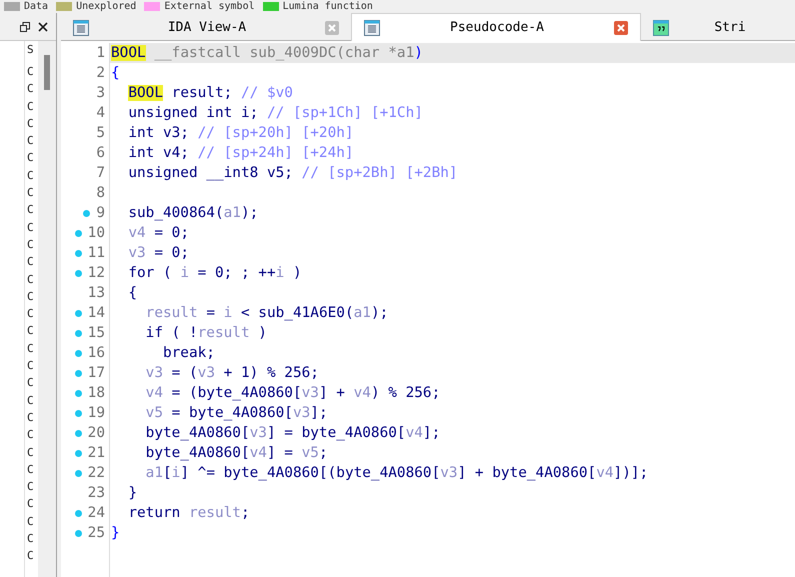  I want to click on legend-label: External symbol, so click(209, 7).